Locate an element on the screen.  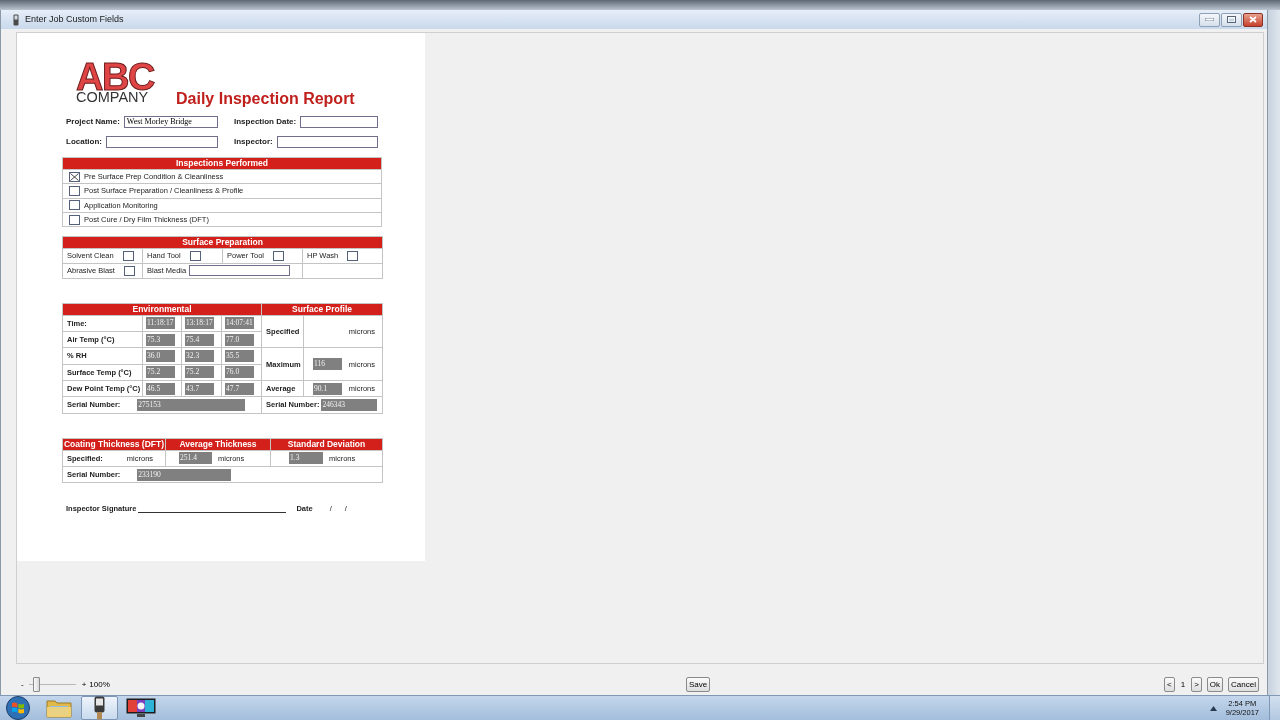
logo-company-text: COMPANY is located at coordinates (112, 97).